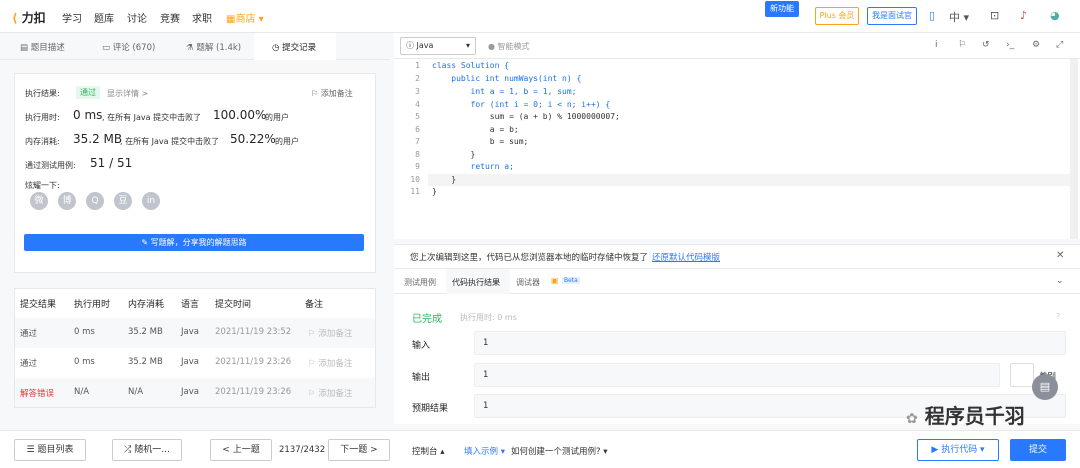 Image resolution: width=1080 pixels, height=468 pixels. What do you see at coordinates (253, 362) in the screenshot?
I see `row-date: 2021/11/19 23:26` at bounding box center [253, 362].